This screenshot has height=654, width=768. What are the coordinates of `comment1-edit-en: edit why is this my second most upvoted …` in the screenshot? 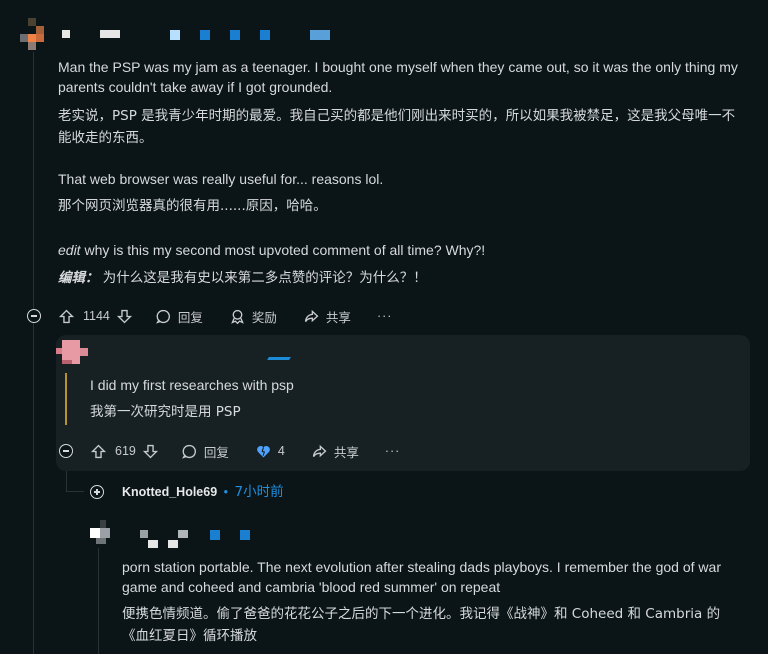 It's located at (271, 250).